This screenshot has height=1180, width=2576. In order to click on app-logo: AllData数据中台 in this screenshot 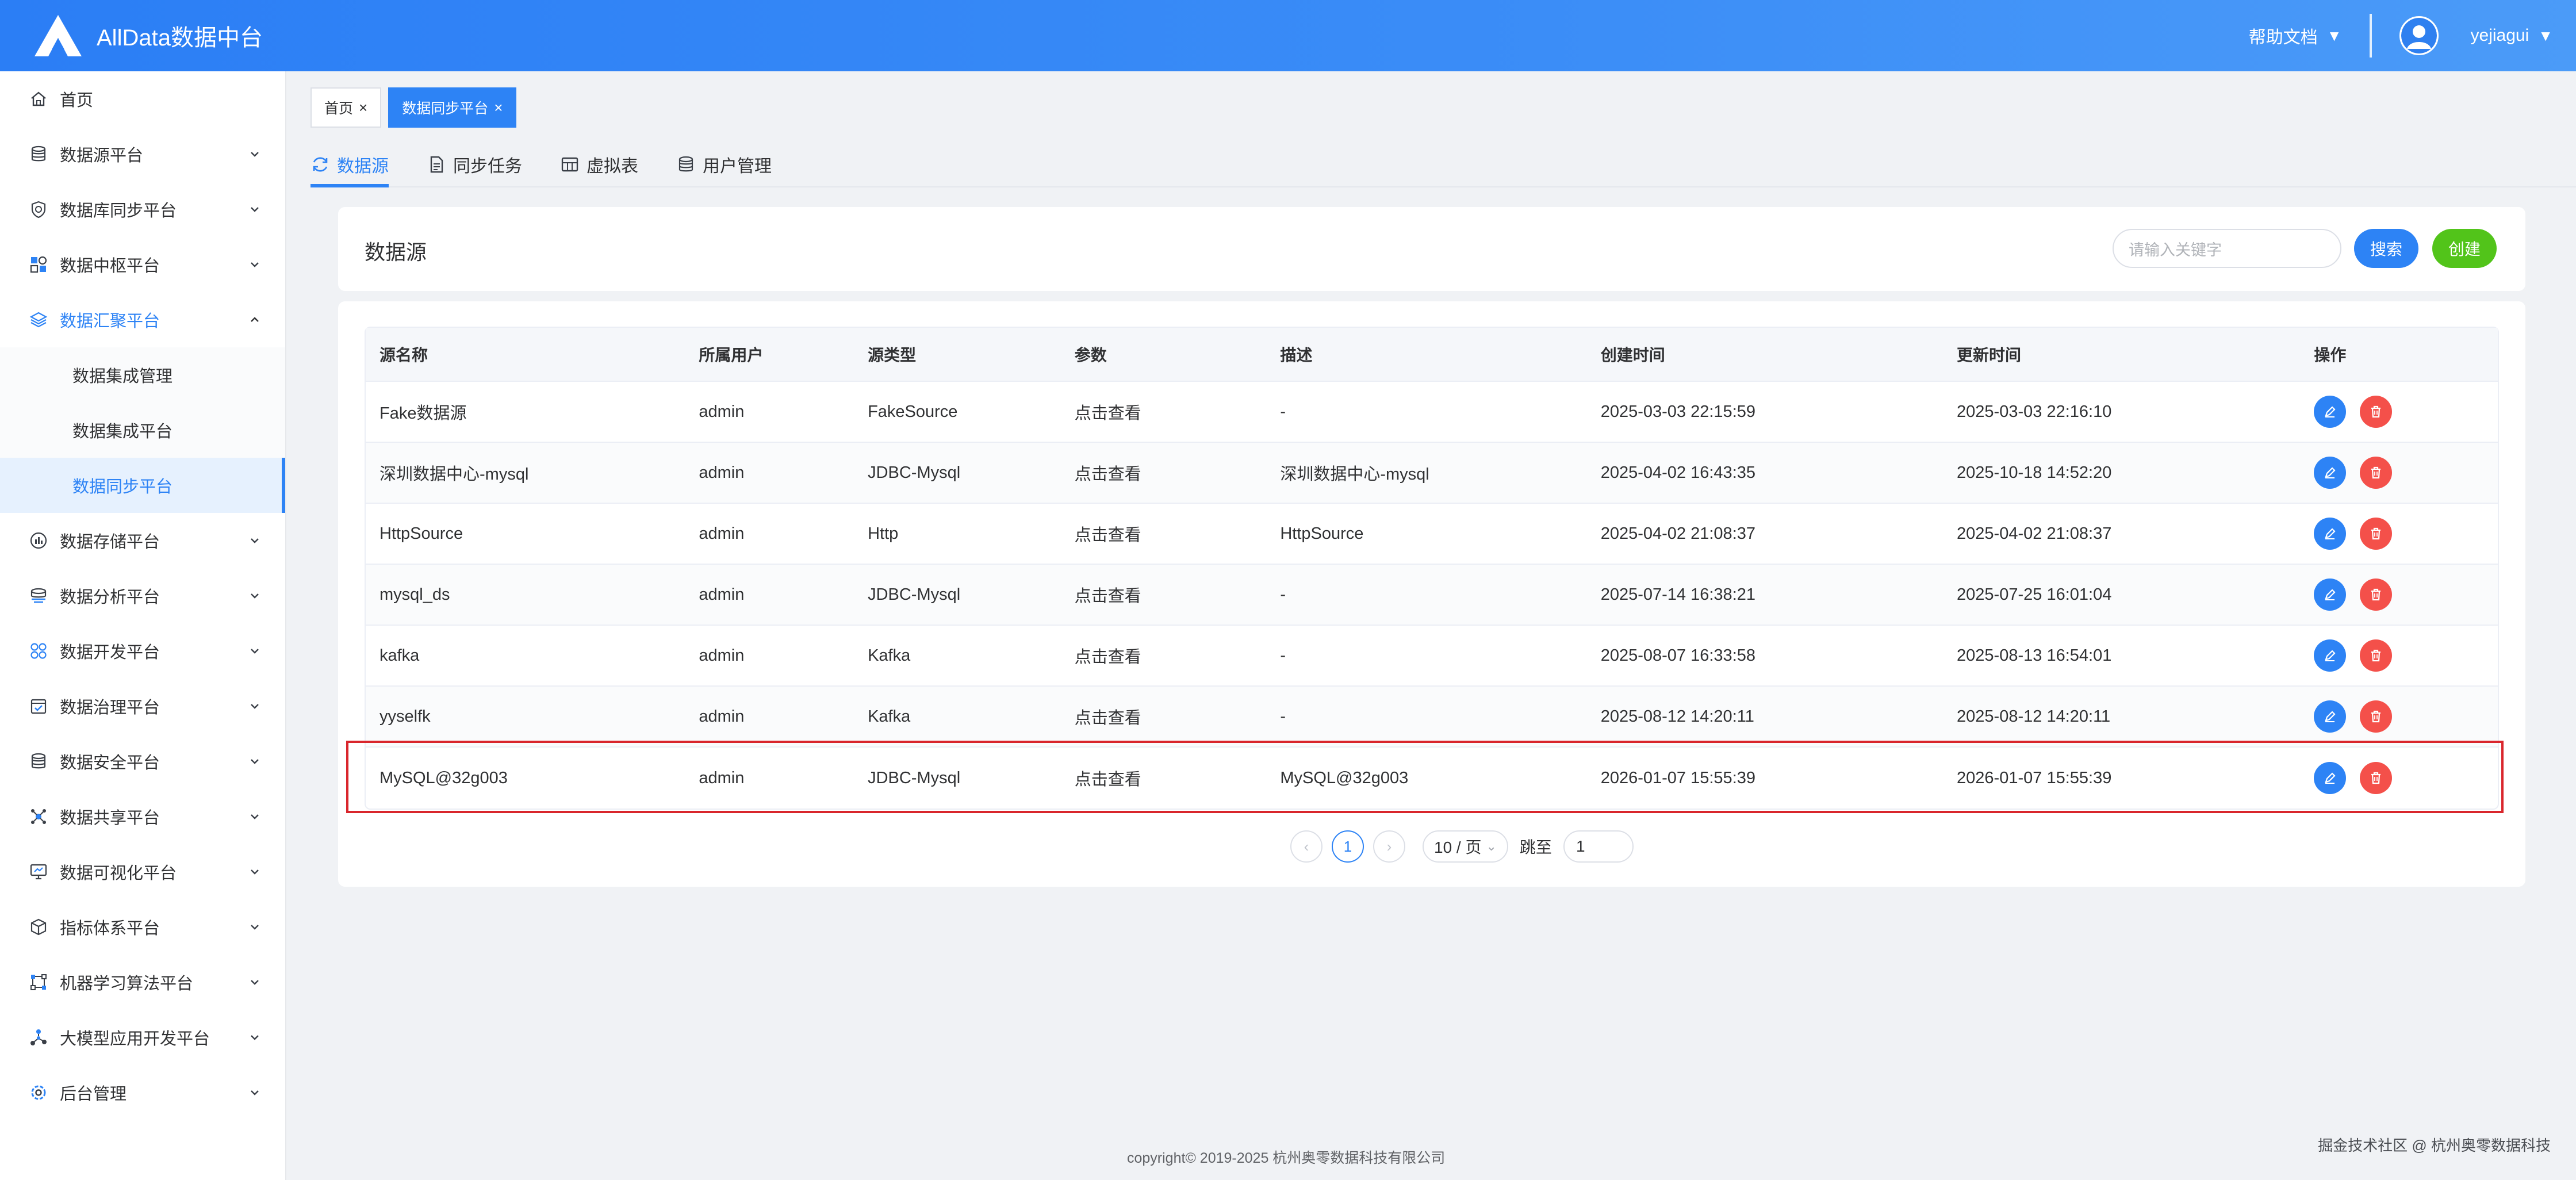, I will do `click(144, 35)`.